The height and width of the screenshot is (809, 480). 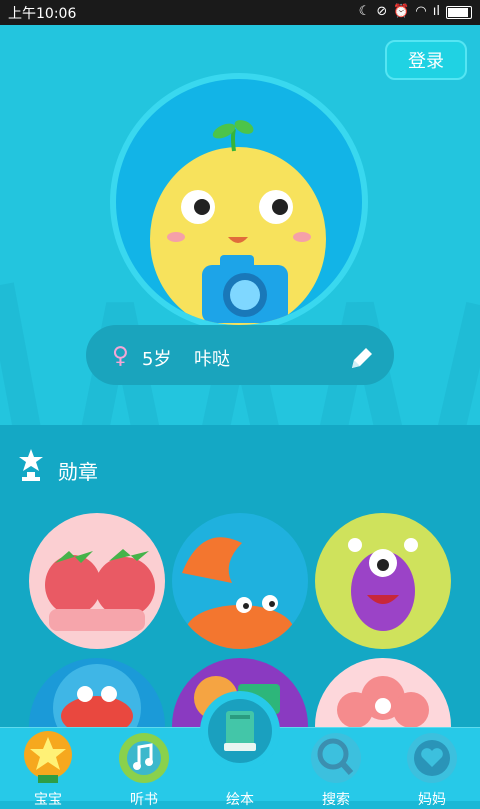 I want to click on strawberry-icon, so click(x=100, y=590).